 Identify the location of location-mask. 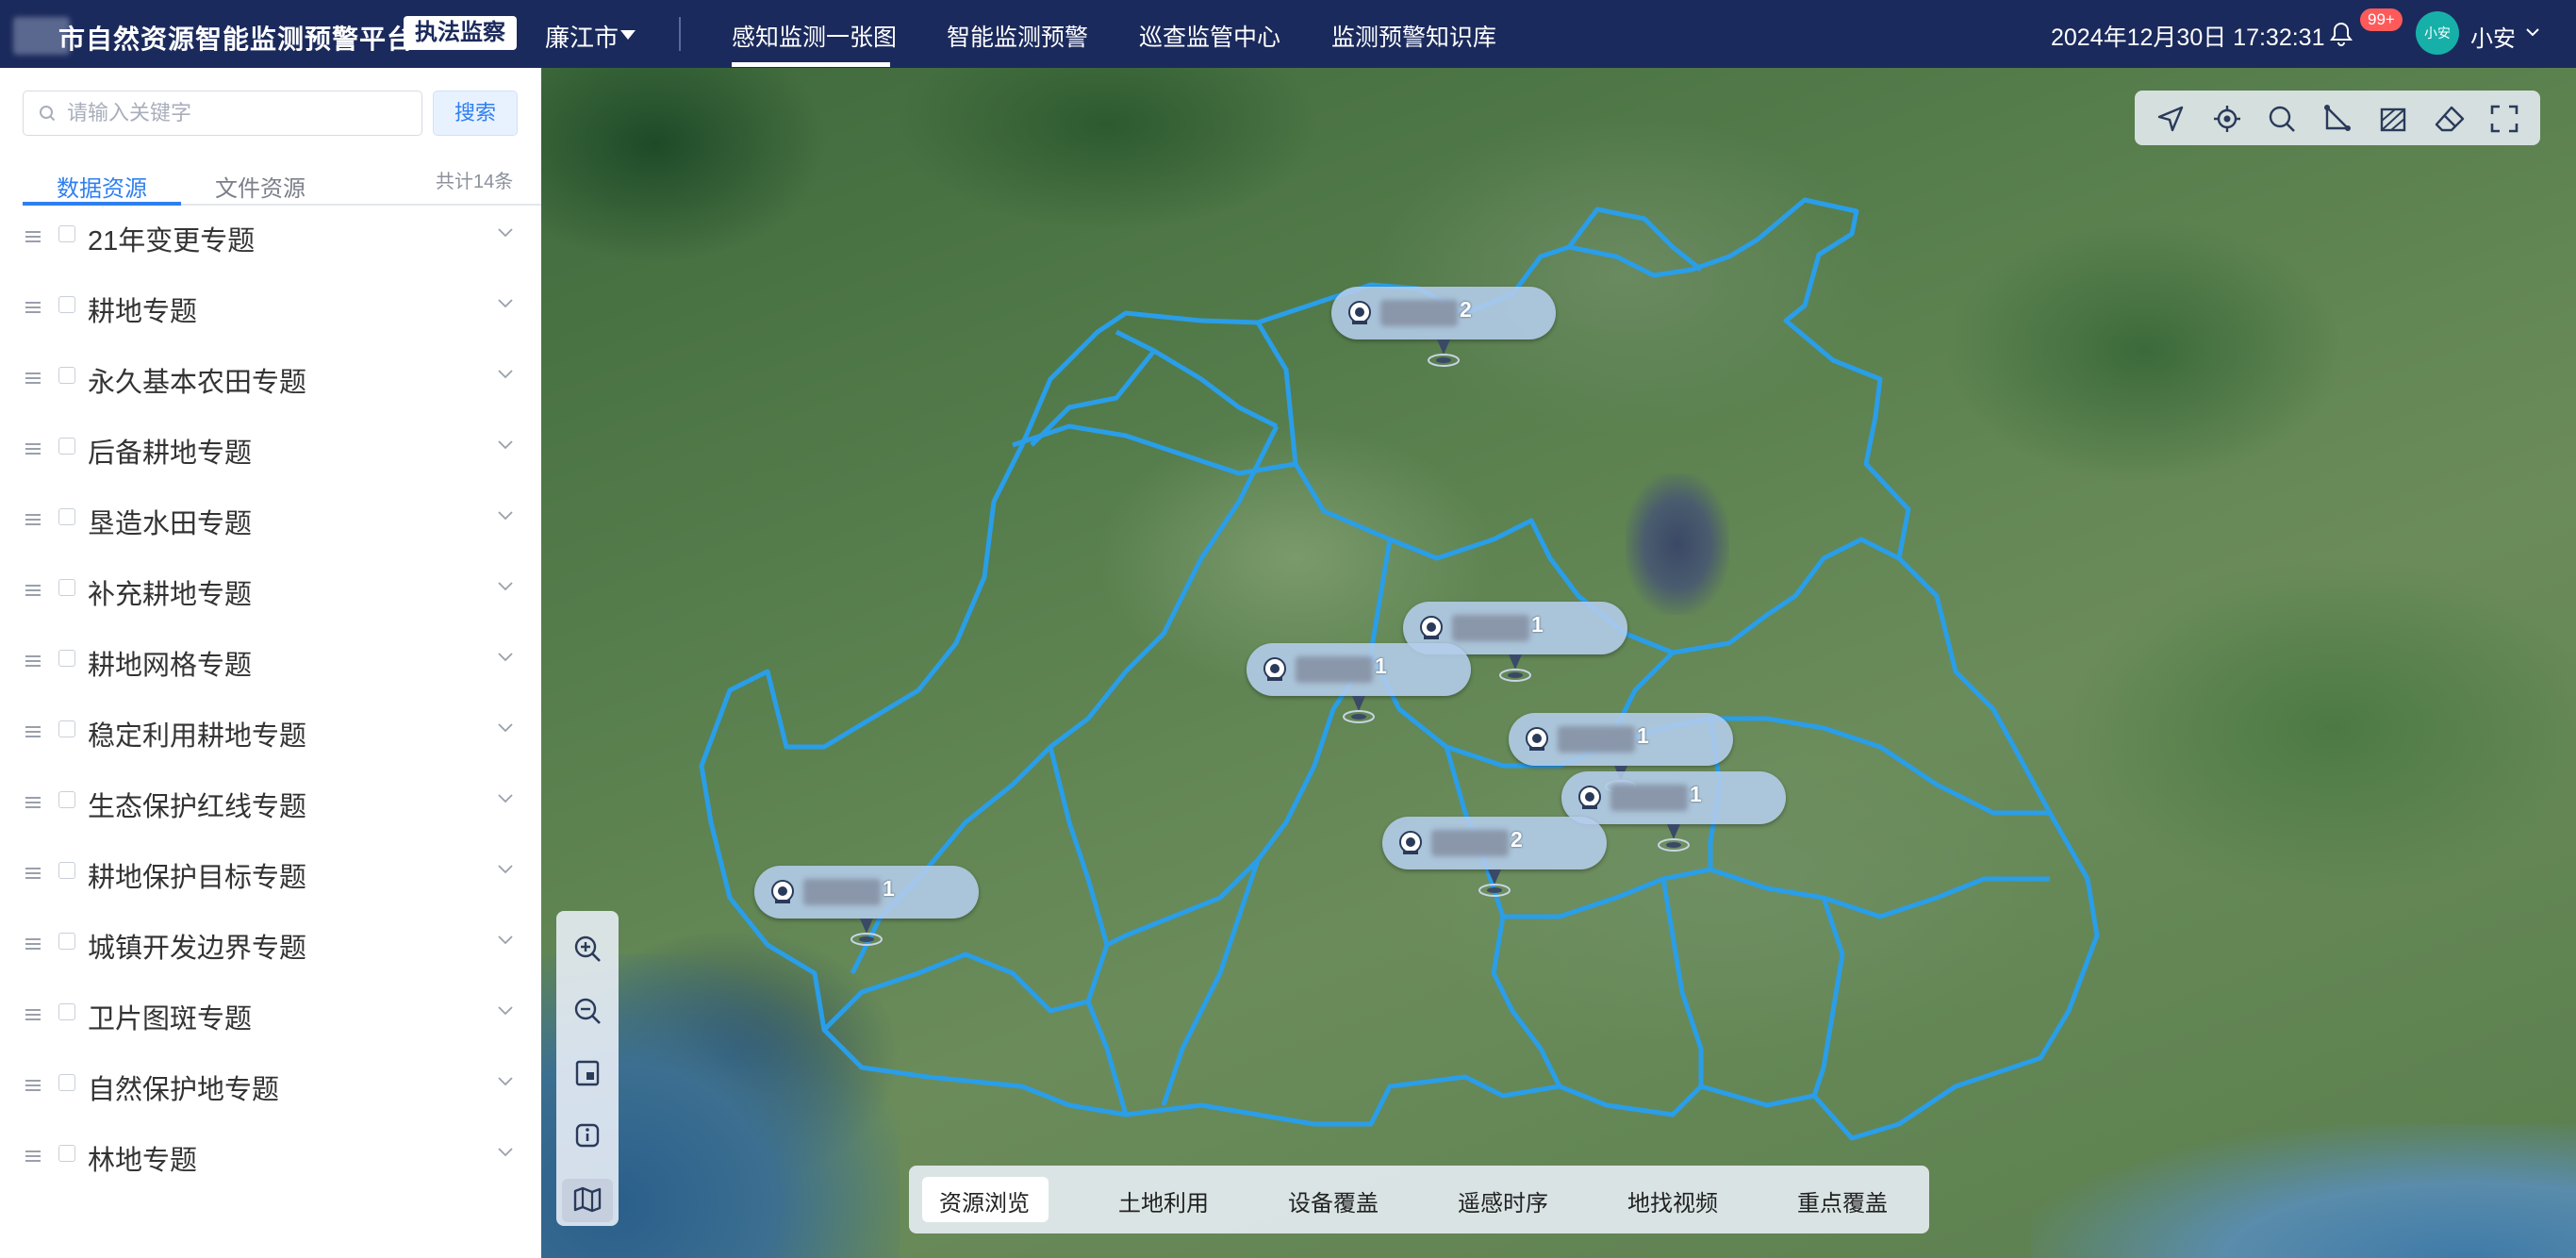
(842, 892).